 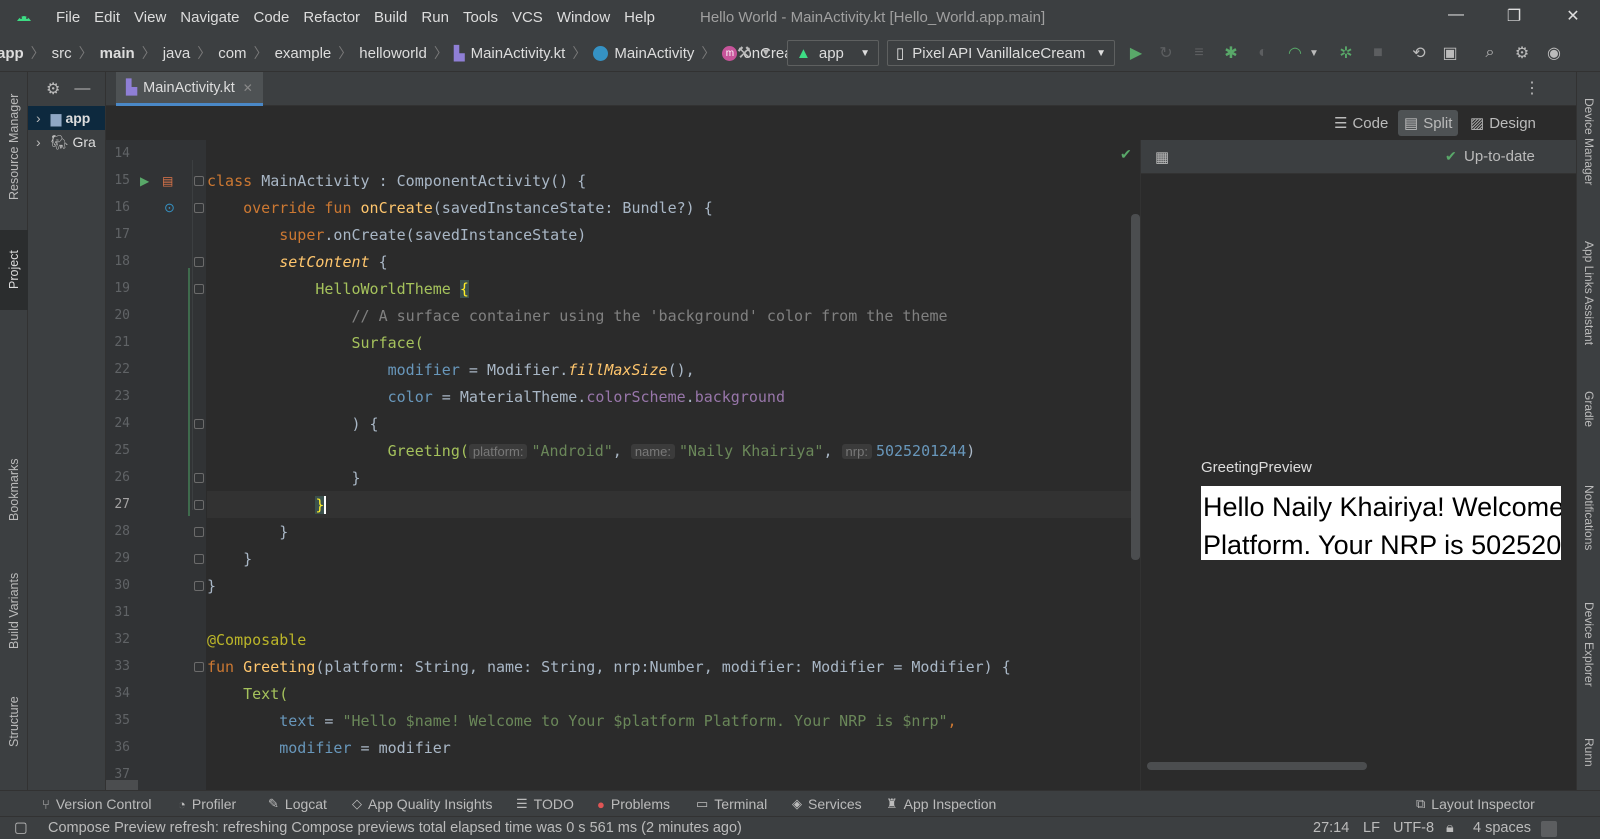 I want to click on apply-changes-icon: ≡, so click(x=1199, y=53).